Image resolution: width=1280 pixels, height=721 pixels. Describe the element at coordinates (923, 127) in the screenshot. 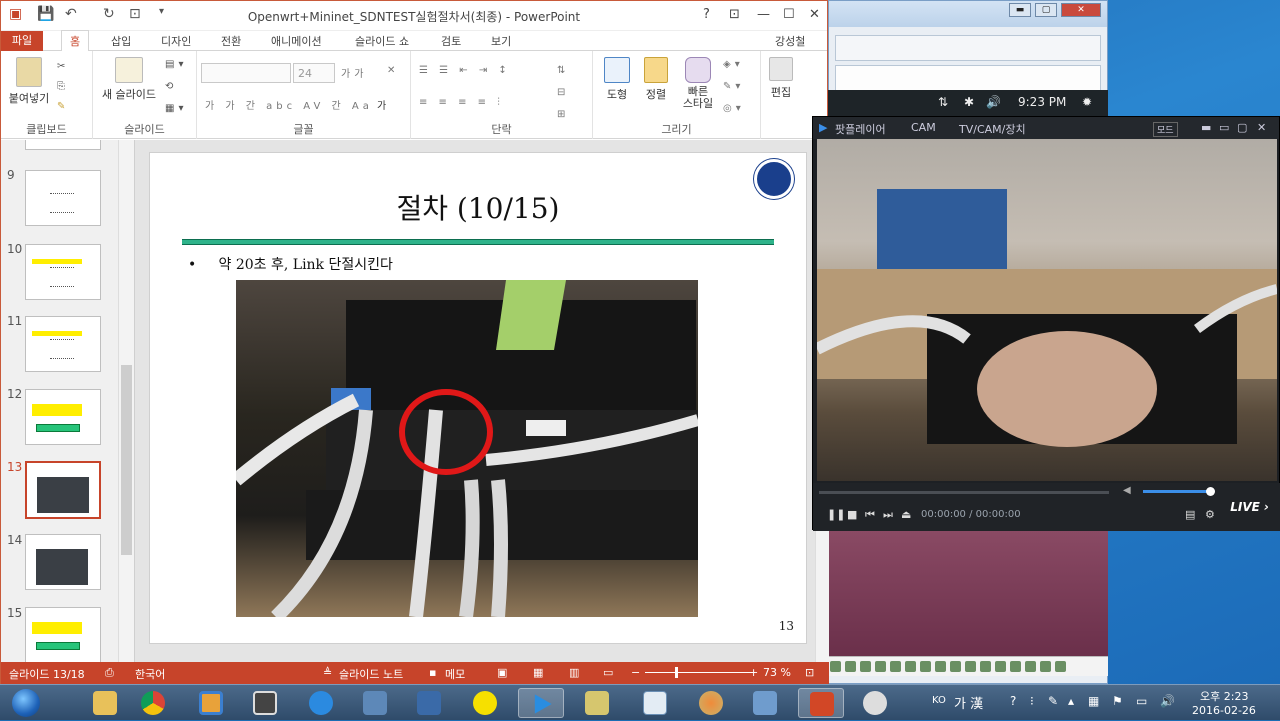

I see `player-tab-cam: CAM` at that location.